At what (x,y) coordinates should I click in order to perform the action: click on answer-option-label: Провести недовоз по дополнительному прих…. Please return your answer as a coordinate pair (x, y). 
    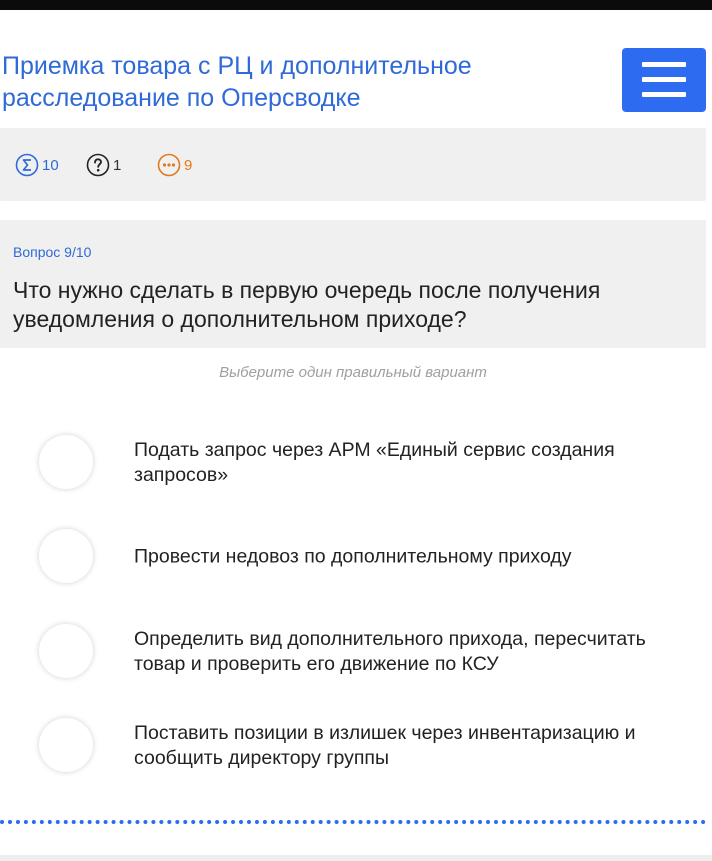
    Looking at the image, I should click on (353, 556).